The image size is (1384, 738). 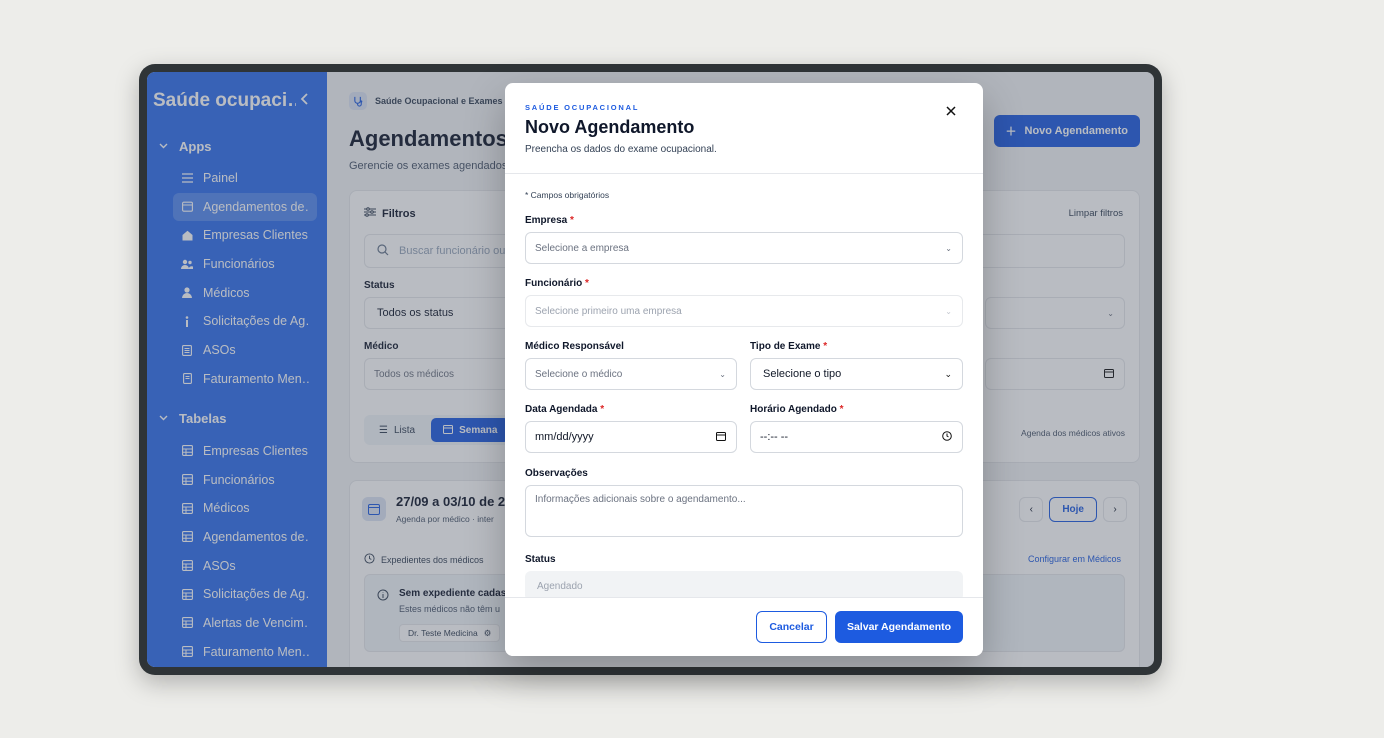 I want to click on dialog-subtitle: Preencha os dados do exame ocupacional., so click(x=621, y=149).